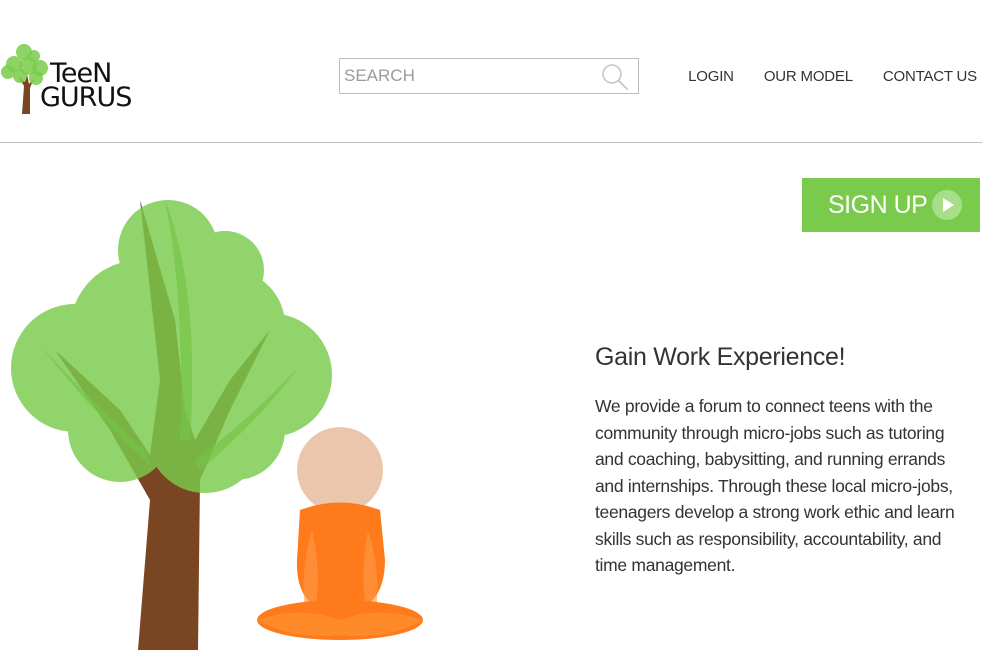 Image resolution: width=982 pixels, height=650 pixels. I want to click on main-nav: LOGIN OUR MODEL CONTACT US, so click(817, 76).